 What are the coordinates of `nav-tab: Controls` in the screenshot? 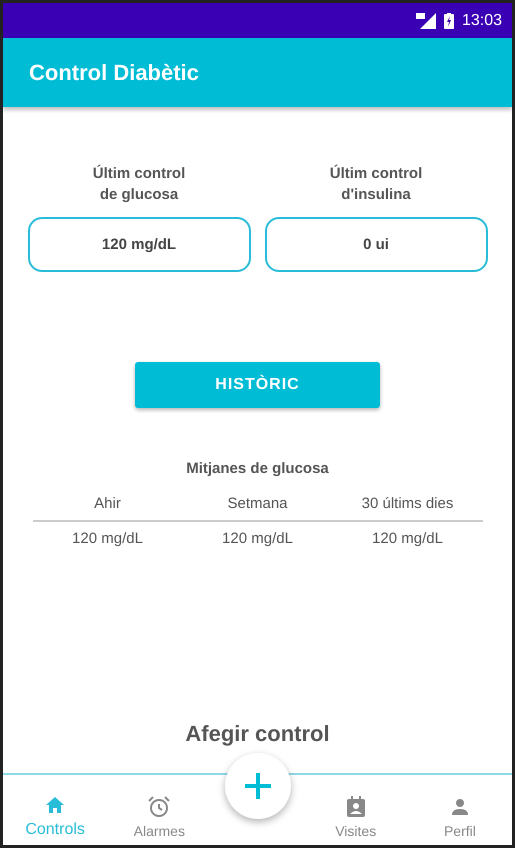 It's located at (55, 810).